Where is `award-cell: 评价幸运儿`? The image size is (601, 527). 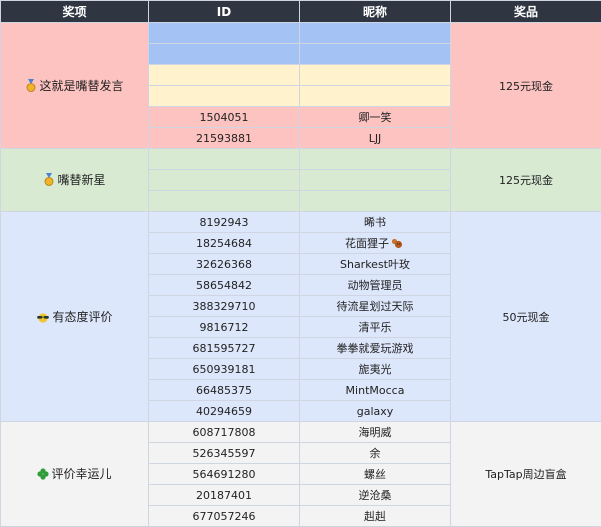
award-cell: 评价幸运儿 is located at coordinates (75, 474).